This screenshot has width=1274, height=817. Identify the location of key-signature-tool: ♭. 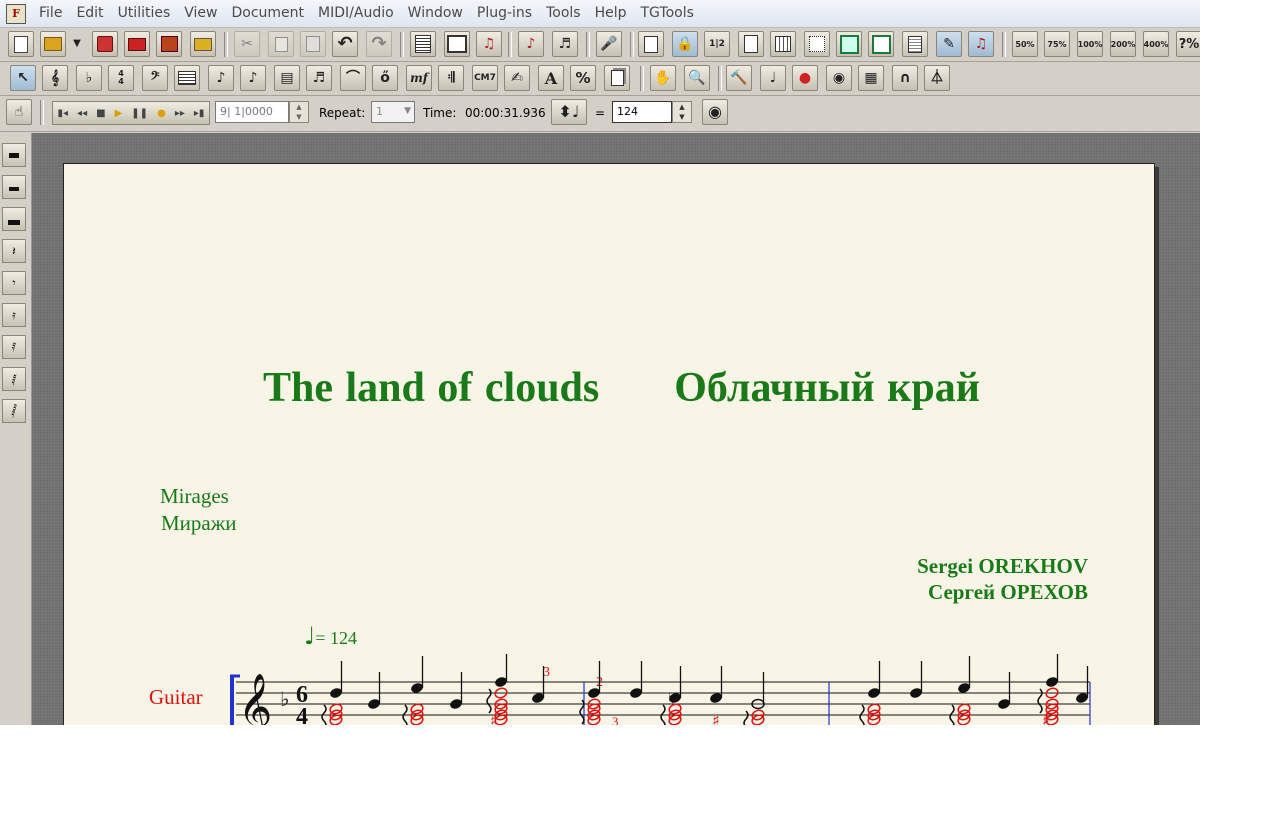
(89, 78).